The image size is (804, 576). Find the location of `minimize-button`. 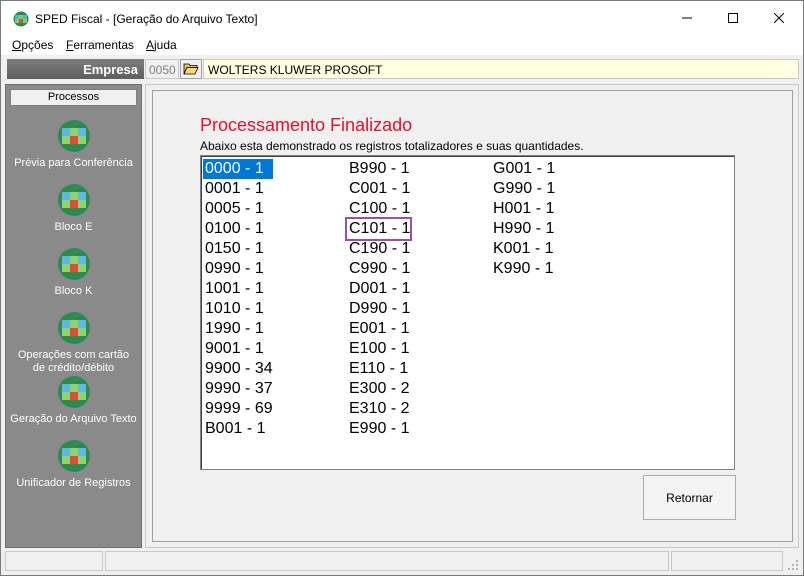

minimize-button is located at coordinates (687, 18).